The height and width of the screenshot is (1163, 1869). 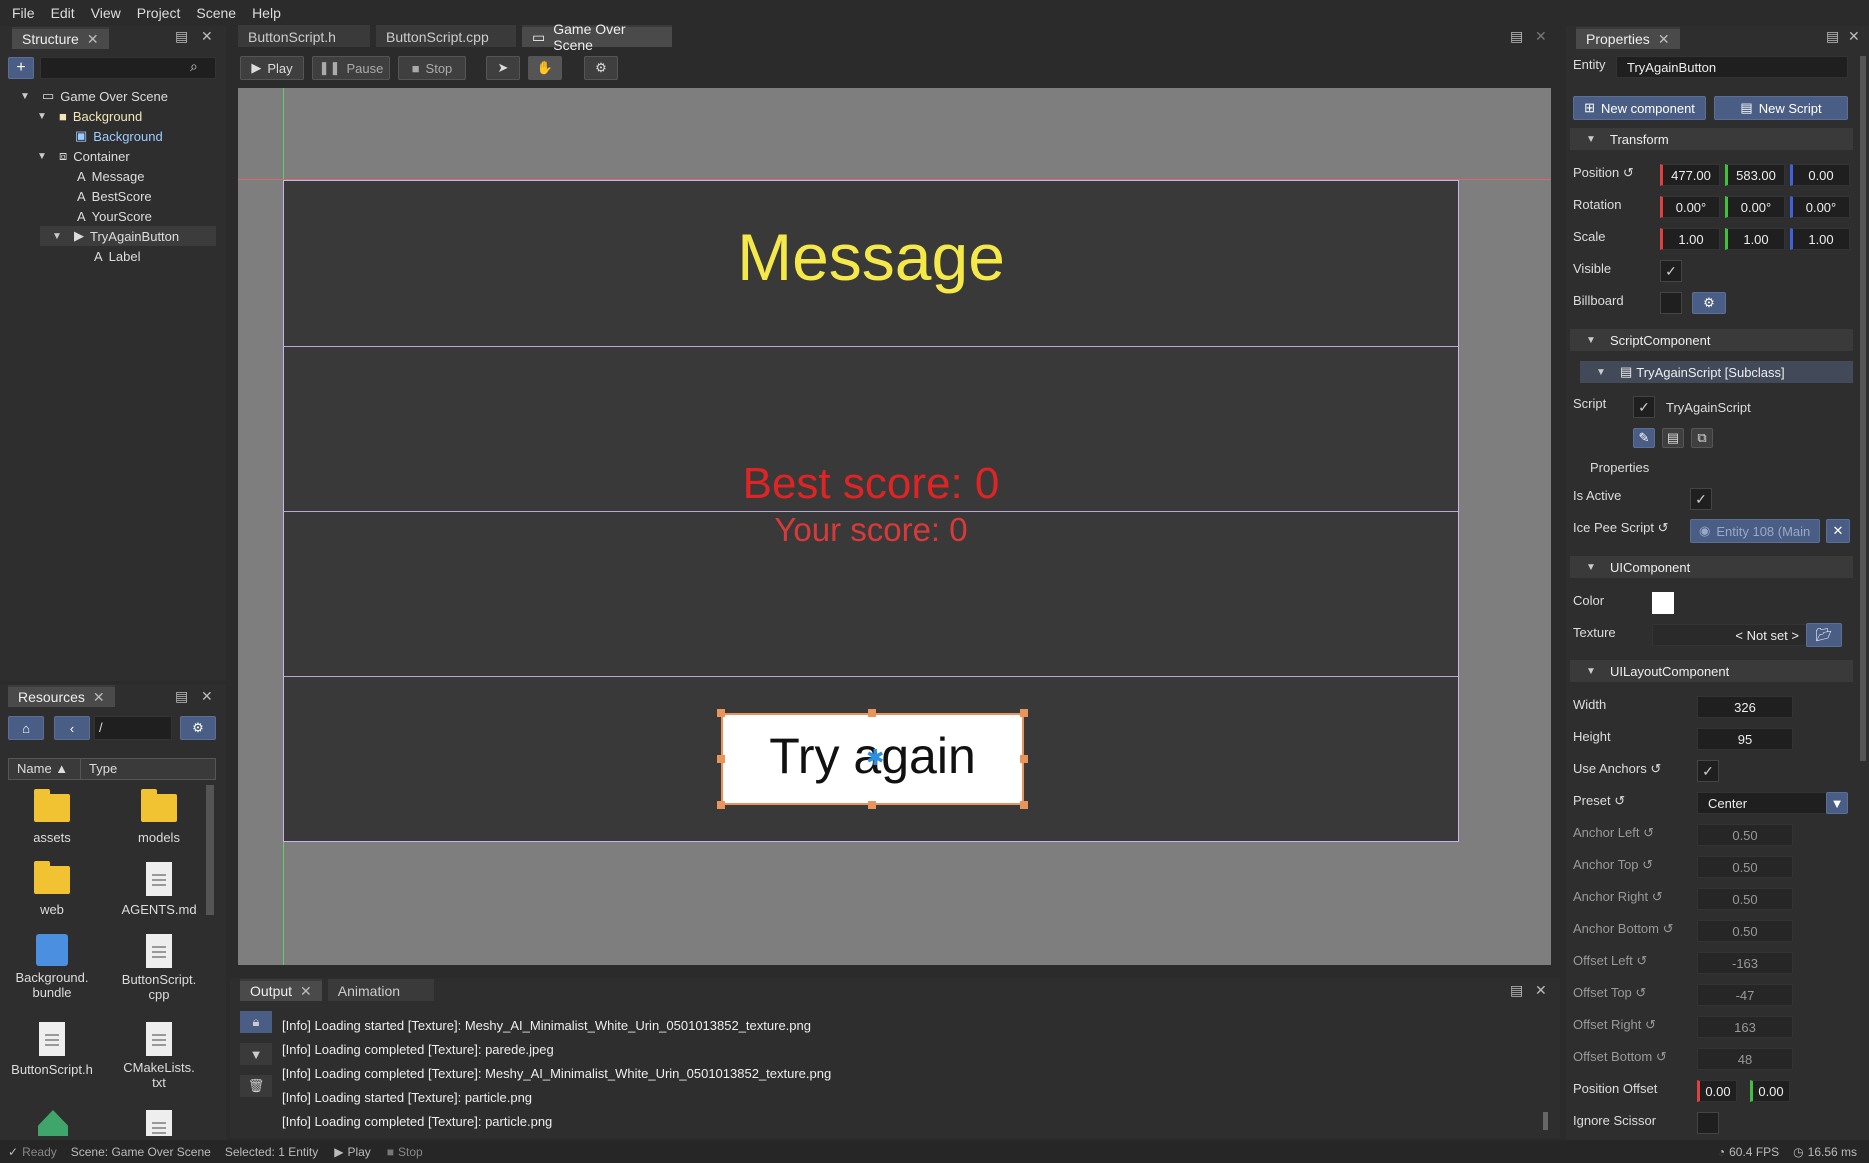 I want to click on message-text: Message, so click(x=871, y=257).